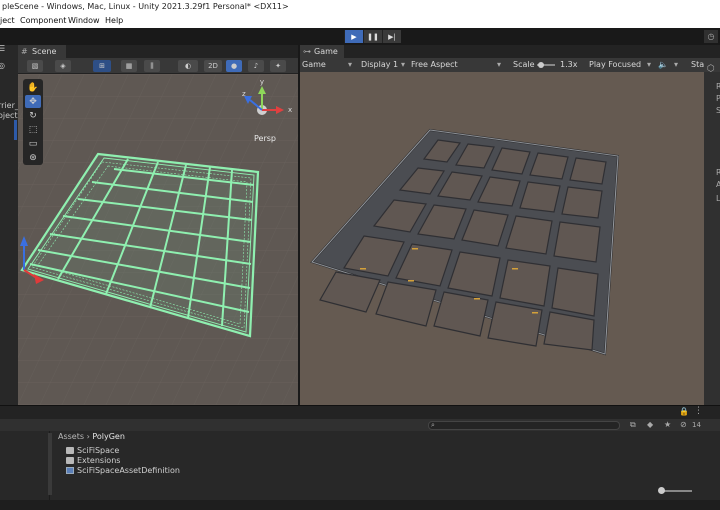  What do you see at coordinates (677, 491) in the screenshot?
I see `icon-size-slider` at bounding box center [677, 491].